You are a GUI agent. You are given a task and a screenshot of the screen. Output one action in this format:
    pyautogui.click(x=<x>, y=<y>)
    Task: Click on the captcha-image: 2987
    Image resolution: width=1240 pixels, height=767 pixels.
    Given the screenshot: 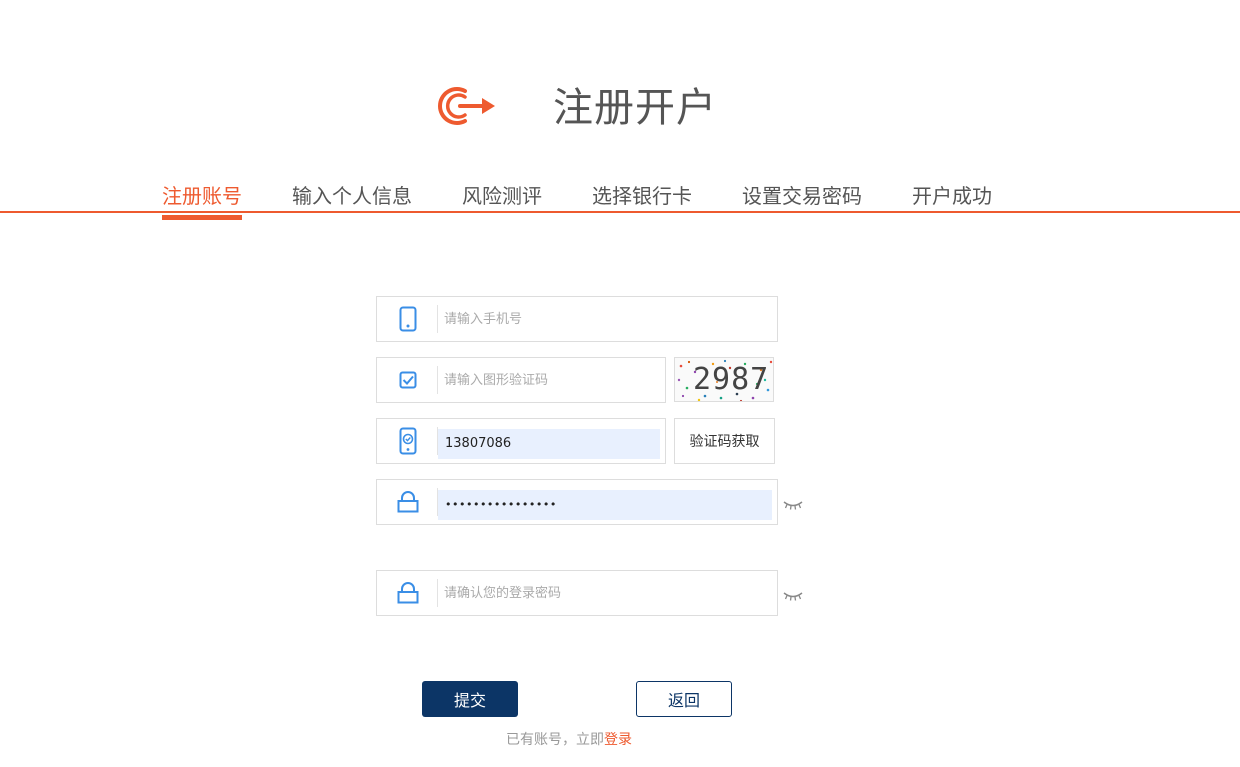 What is the action you would take?
    pyautogui.click(x=724, y=379)
    